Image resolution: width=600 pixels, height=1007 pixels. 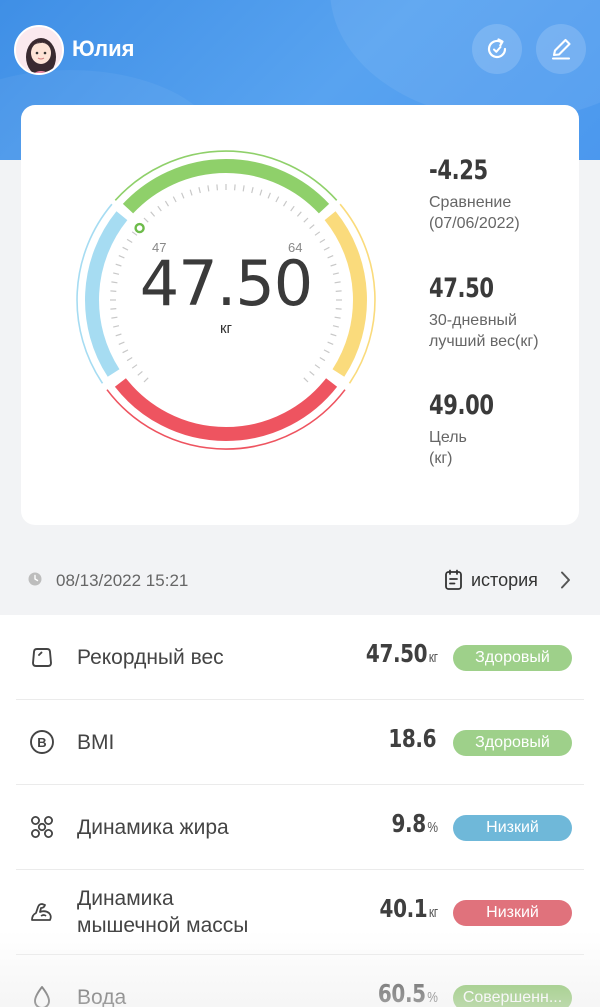 What do you see at coordinates (150, 657) in the screenshot?
I see `metric-name: Рекордный вес` at bounding box center [150, 657].